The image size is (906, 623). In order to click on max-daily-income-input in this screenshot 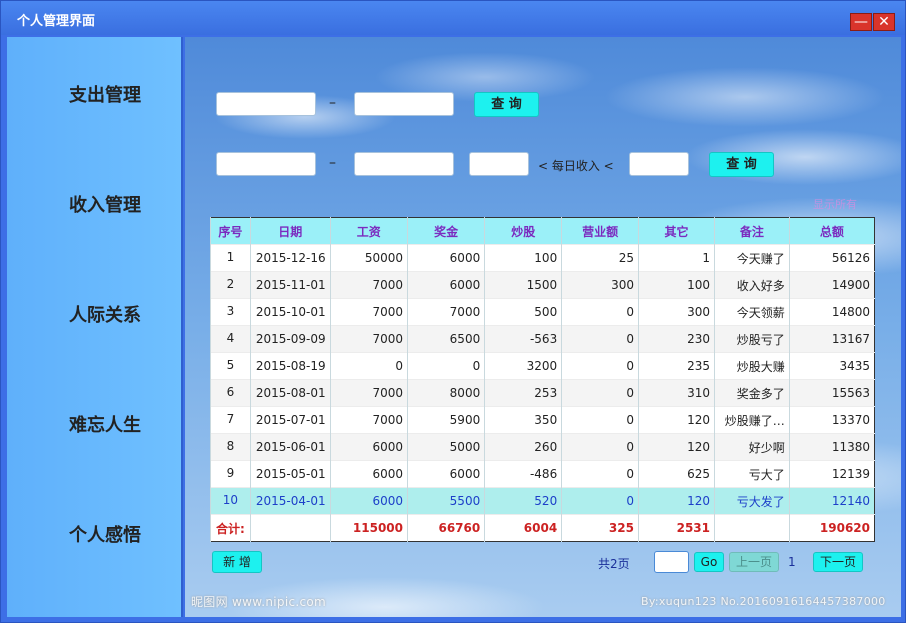, I will do `click(659, 164)`.